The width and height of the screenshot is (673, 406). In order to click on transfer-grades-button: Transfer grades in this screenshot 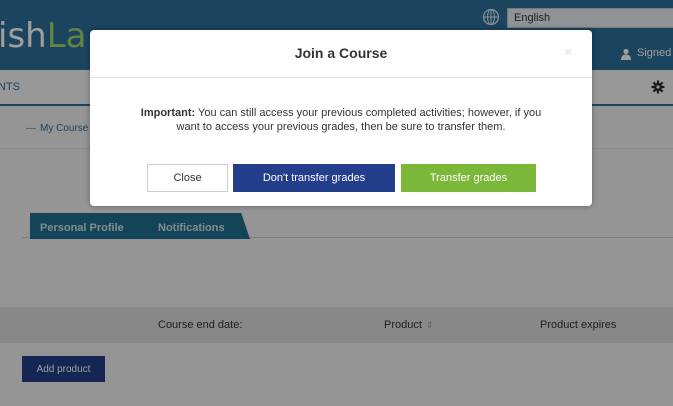, I will do `click(468, 178)`.